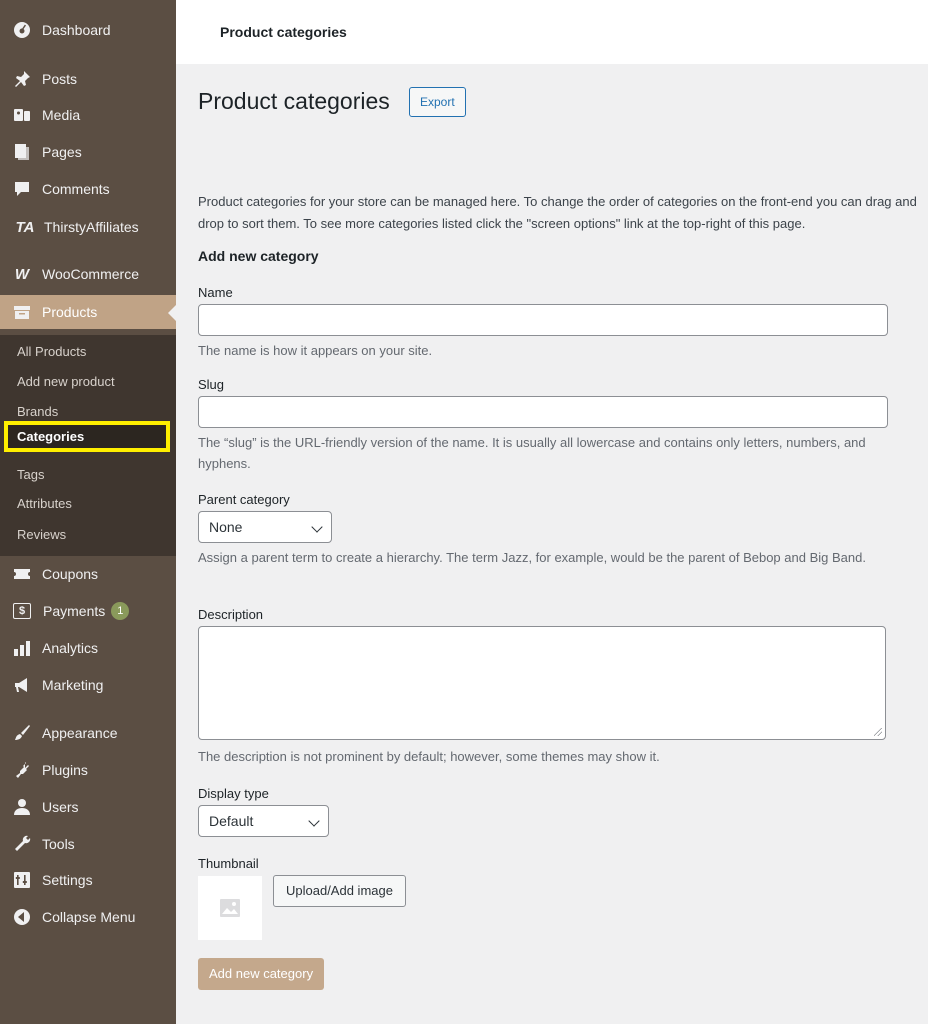  I want to click on pin-icon, so click(22, 79).